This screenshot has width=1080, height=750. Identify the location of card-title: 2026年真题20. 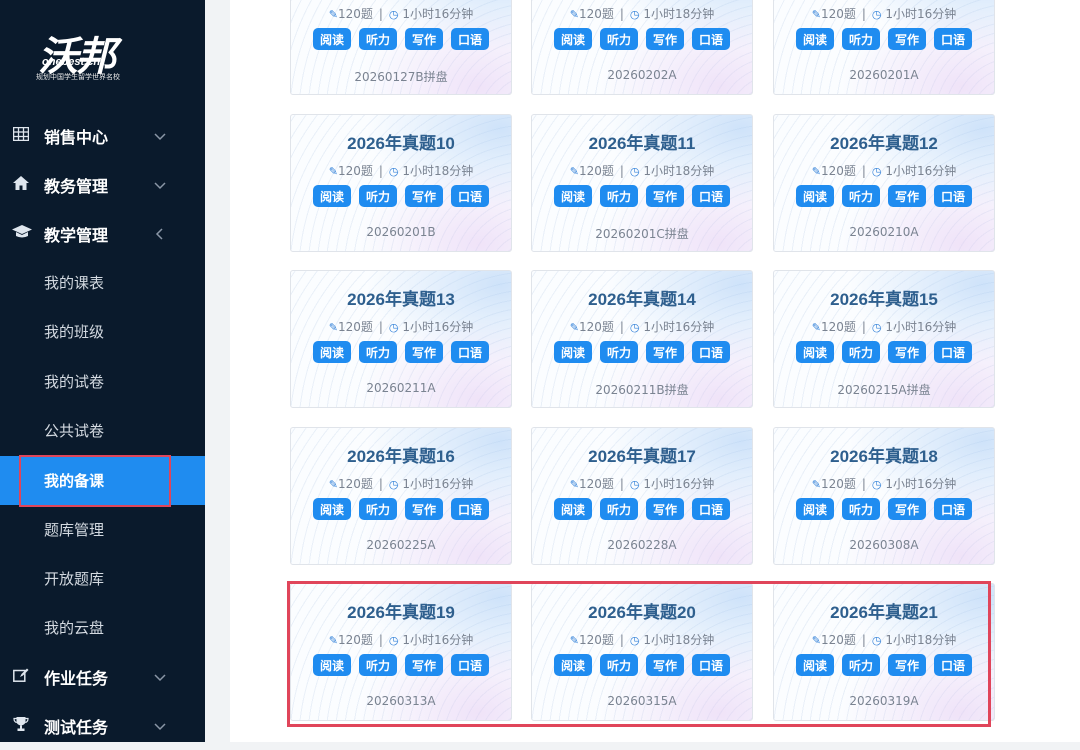
(642, 610).